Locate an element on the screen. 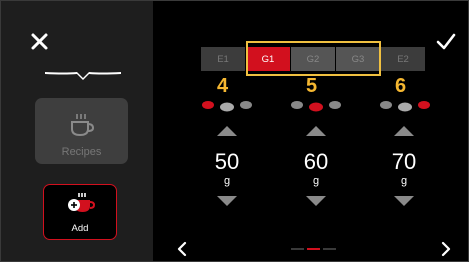  amount-column-3: 70 g is located at coordinates (404, 166).